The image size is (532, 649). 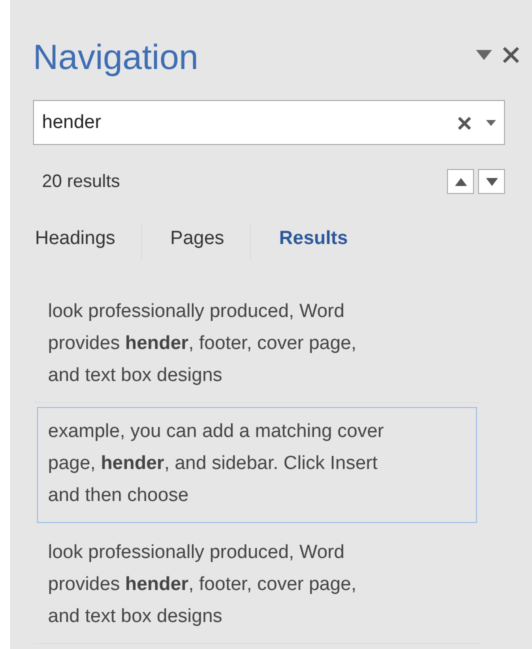 I want to click on clear-button: ×, so click(x=464, y=123).